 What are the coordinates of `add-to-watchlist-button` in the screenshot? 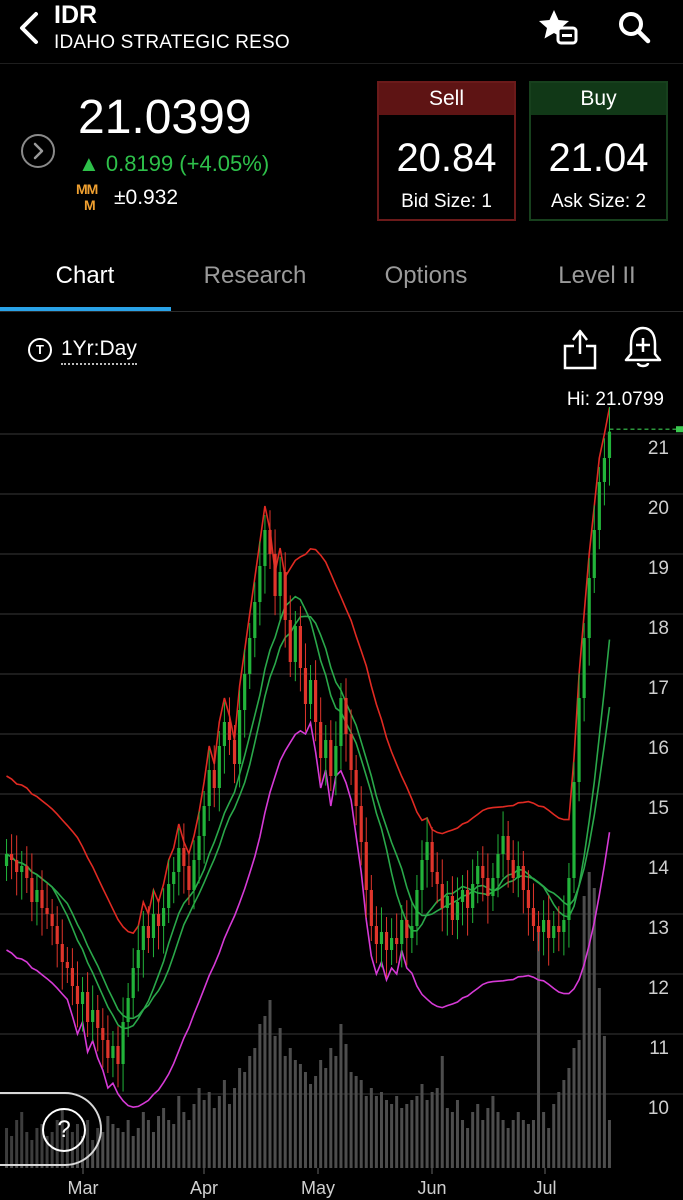 It's located at (558, 28).